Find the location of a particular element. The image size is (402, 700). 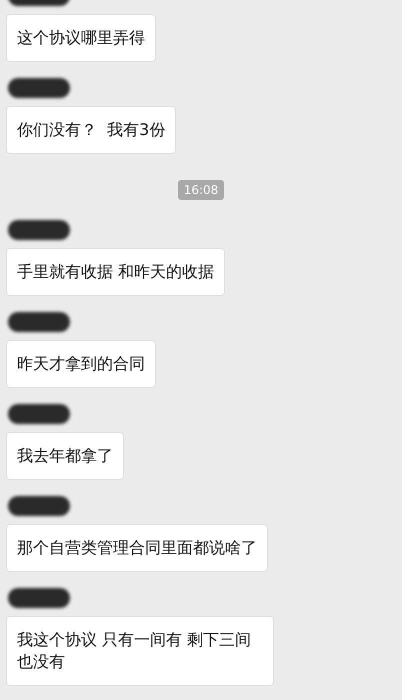

message-bubble: 昨天才拿到的合同 is located at coordinates (81, 364).